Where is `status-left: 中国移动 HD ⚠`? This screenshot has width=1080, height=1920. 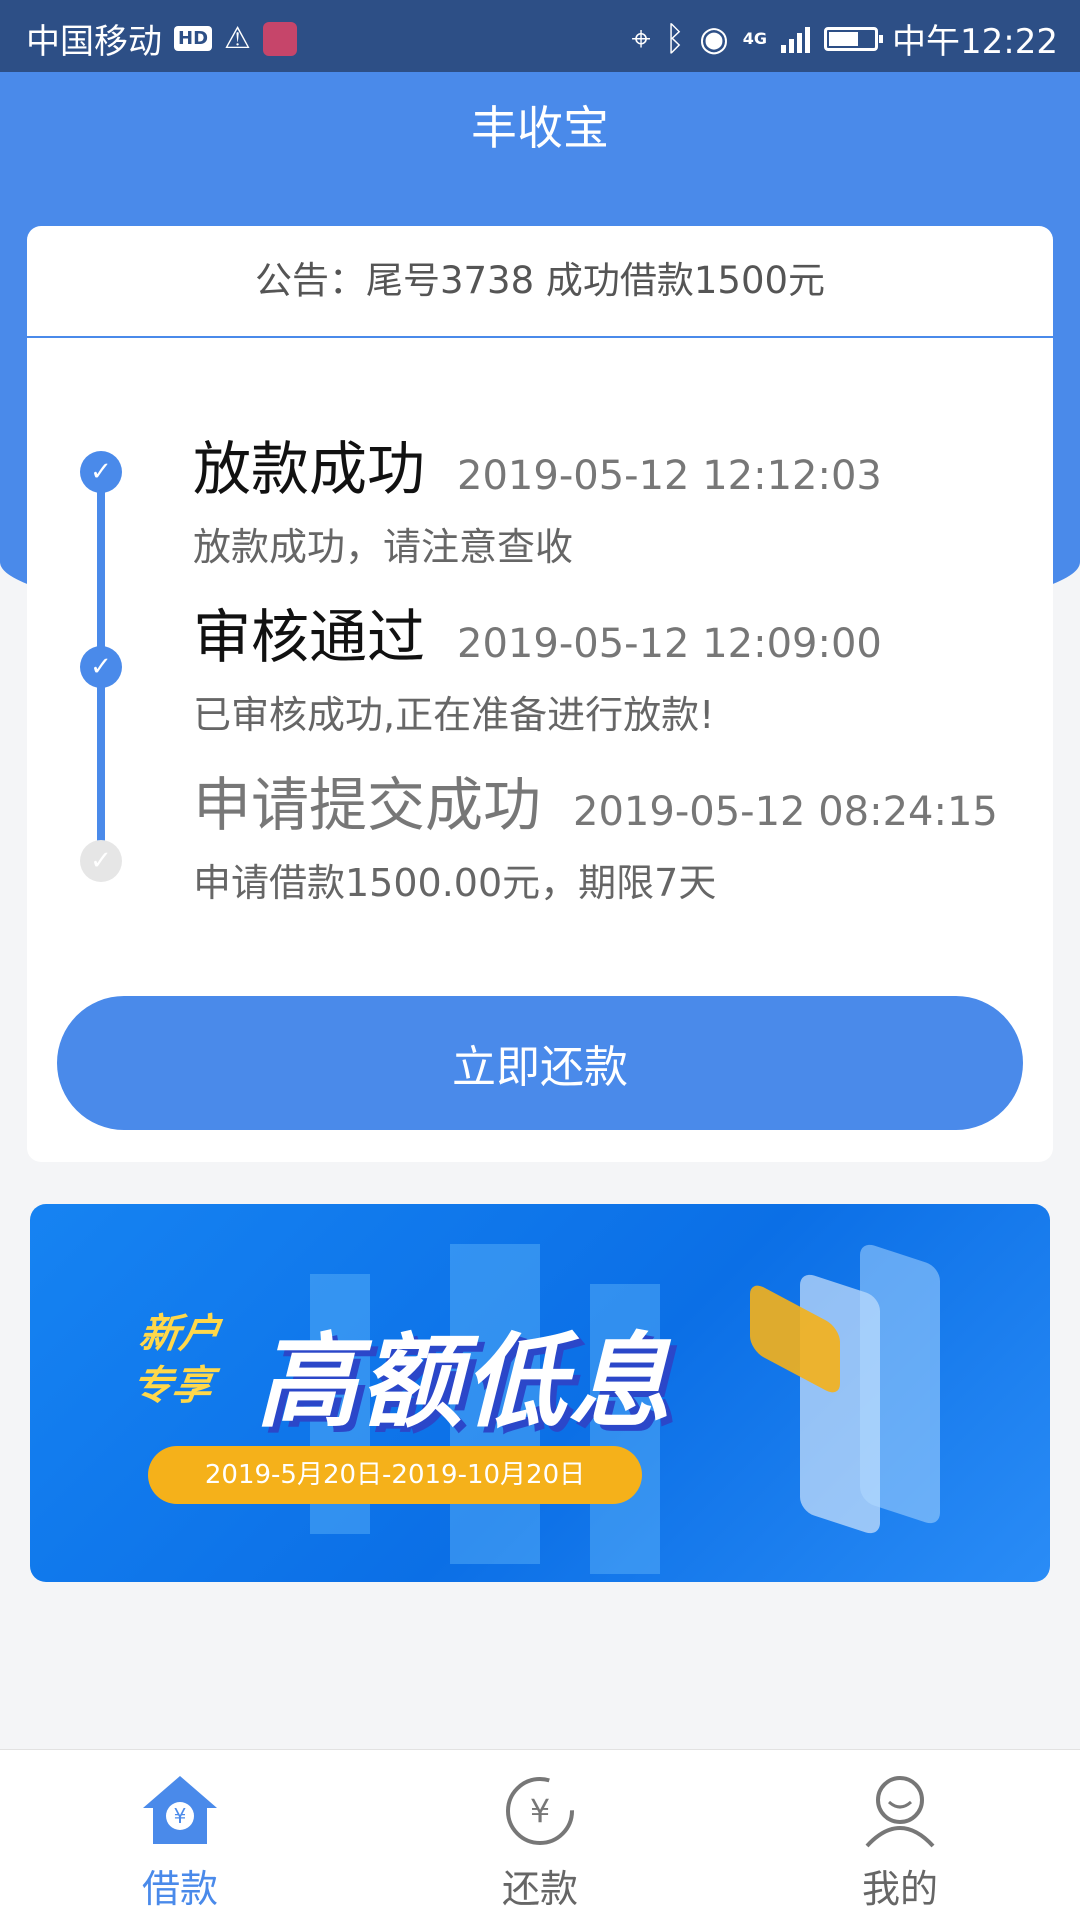
status-left: 中国移动 HD ⚠ is located at coordinates (161, 38).